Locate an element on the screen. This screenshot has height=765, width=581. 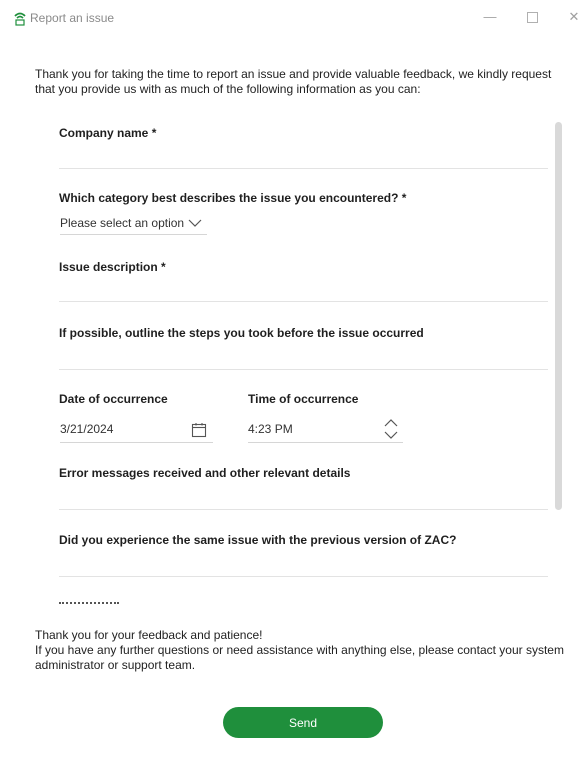
time-label-wrap: Time of occurrence is located at coordinates (338, 399).